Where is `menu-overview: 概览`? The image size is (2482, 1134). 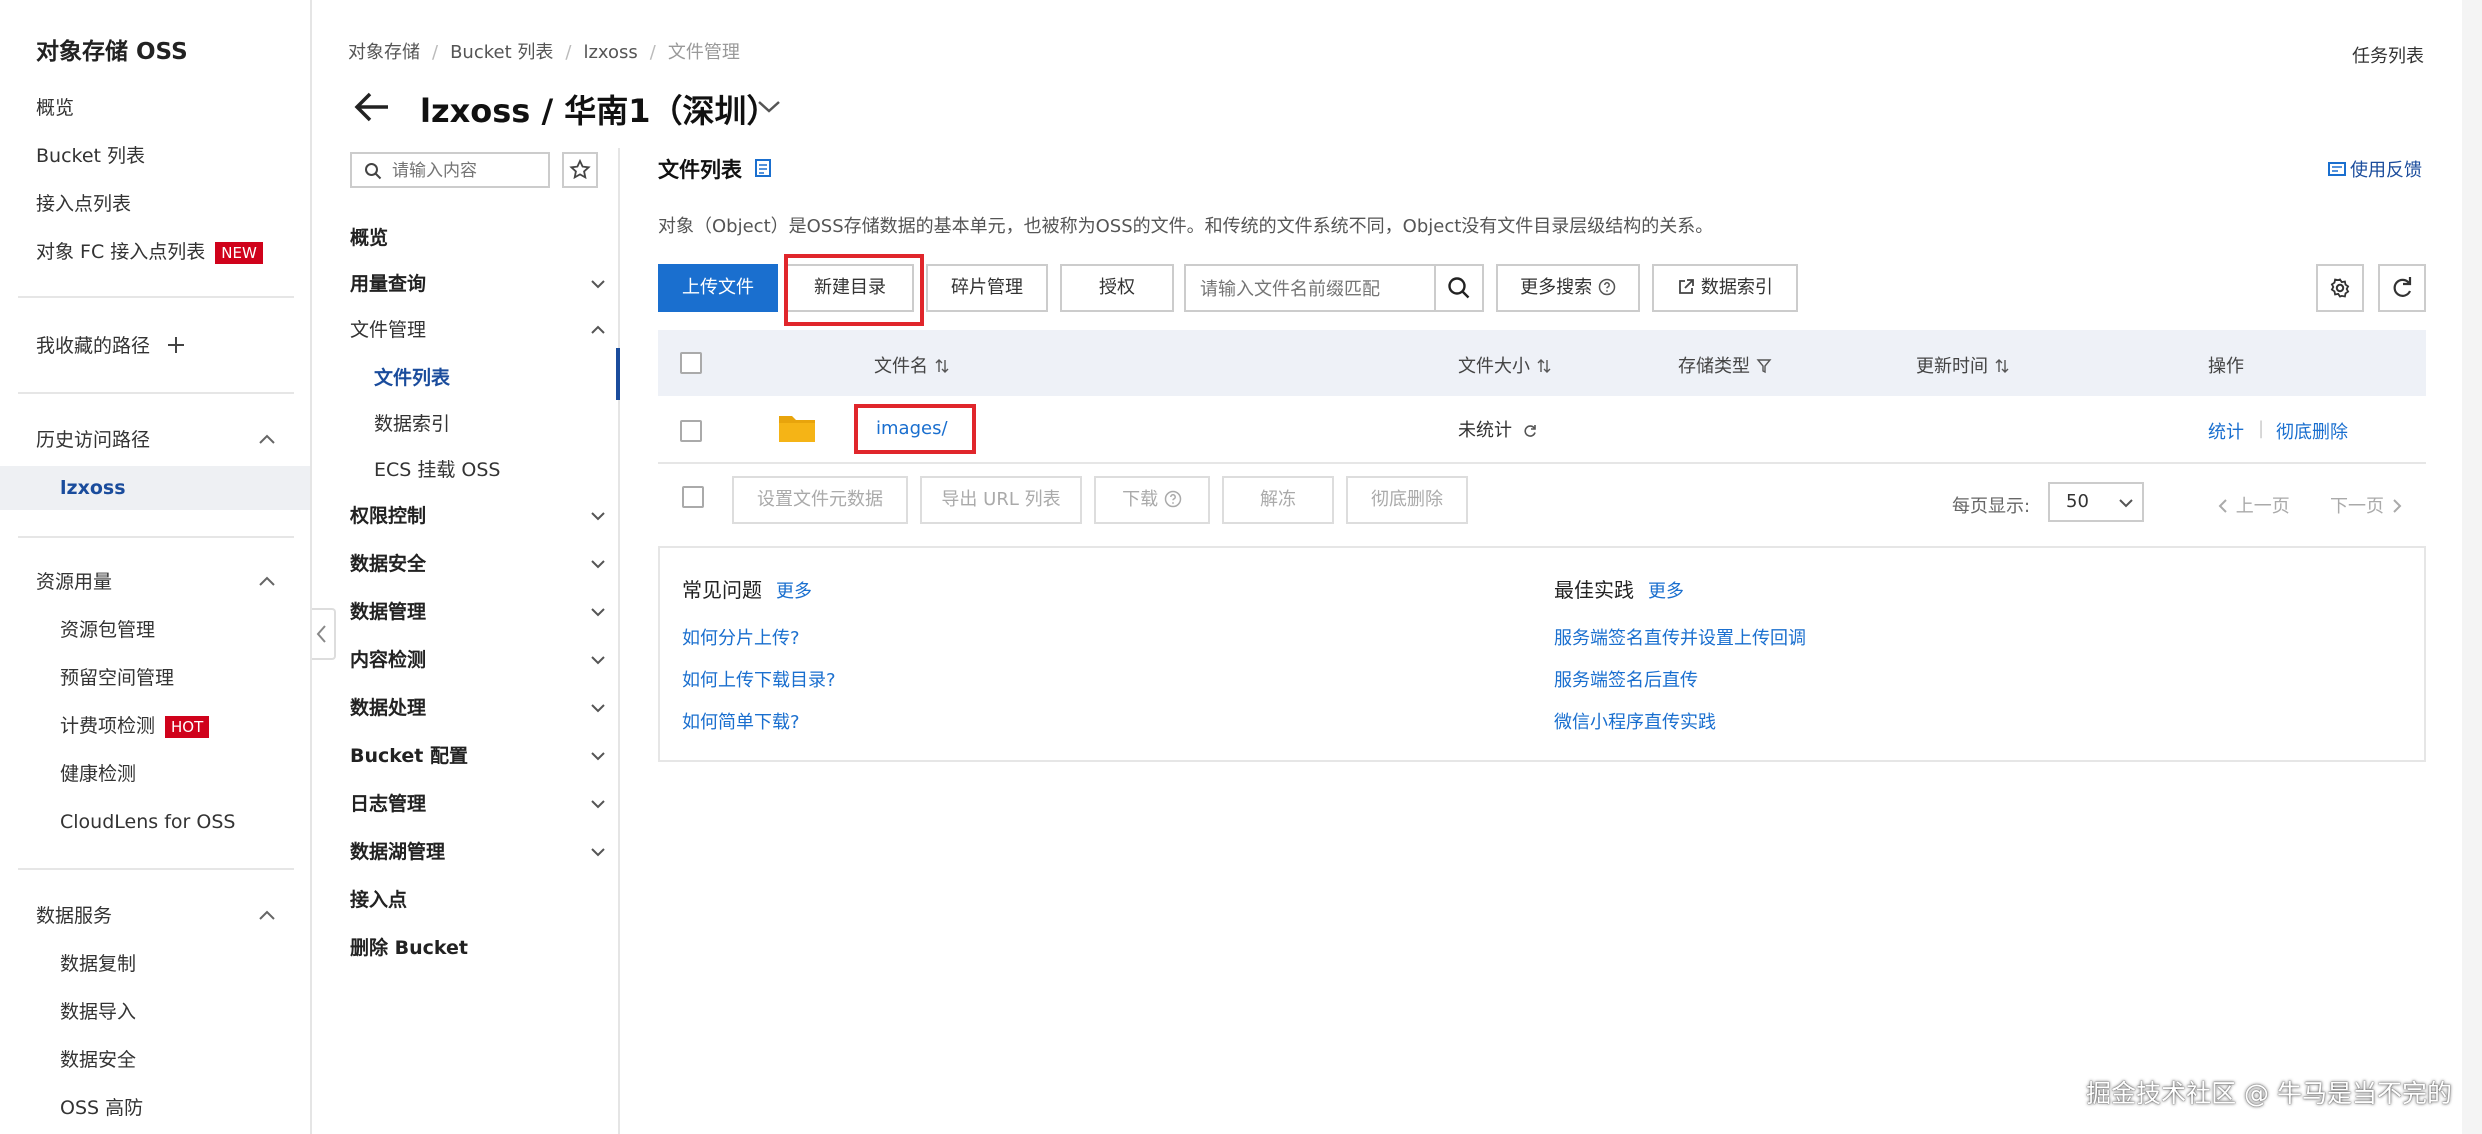
menu-overview: 概览 is located at coordinates (369, 238).